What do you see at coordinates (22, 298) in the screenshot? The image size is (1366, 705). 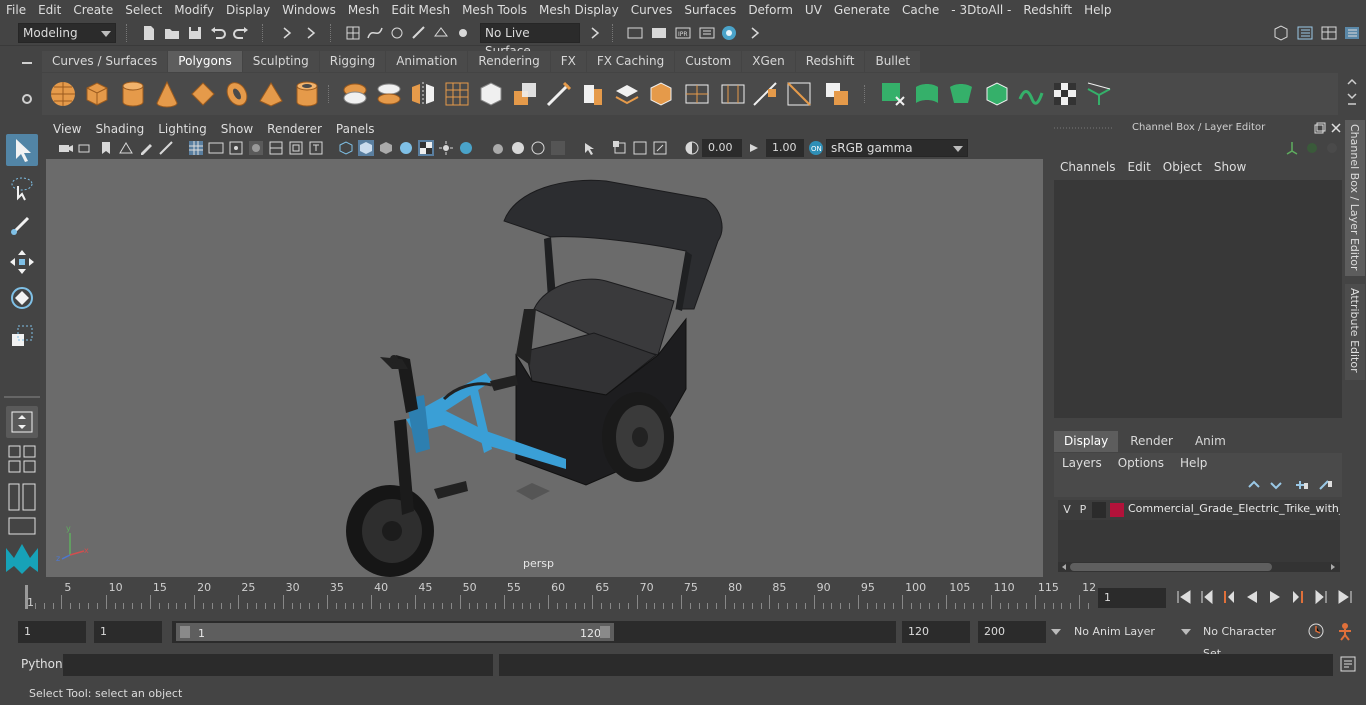 I see `rotate-tool` at bounding box center [22, 298].